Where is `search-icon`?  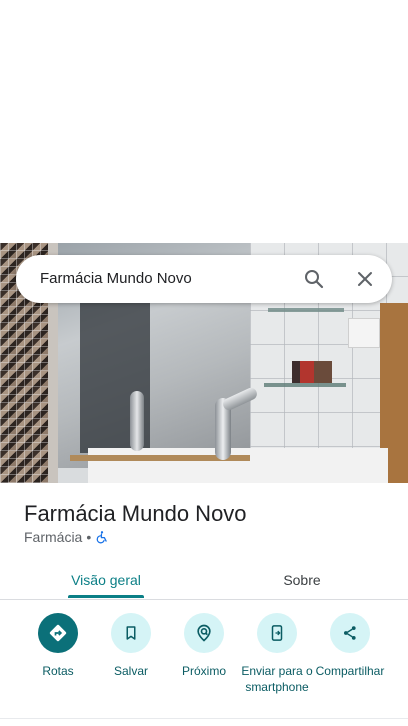
search-icon is located at coordinates (314, 279).